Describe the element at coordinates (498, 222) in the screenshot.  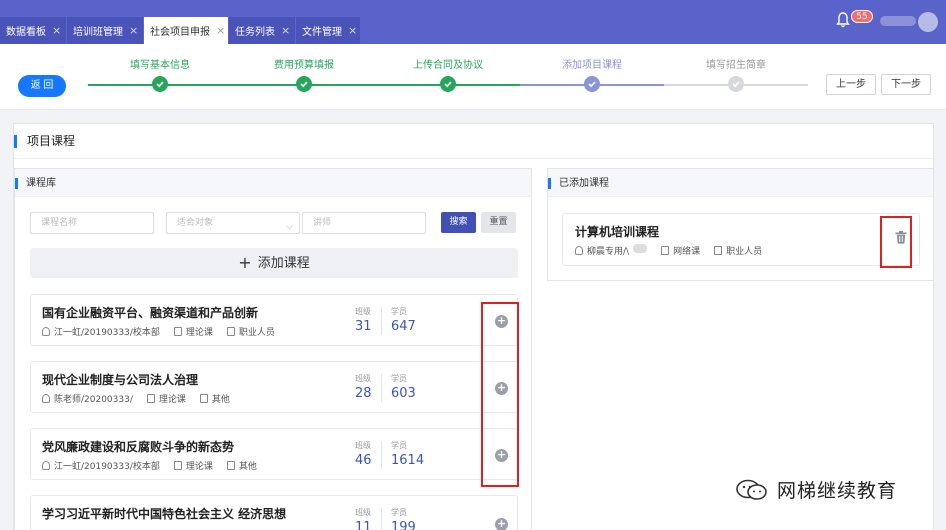
I see `reset-button: 重置` at that location.